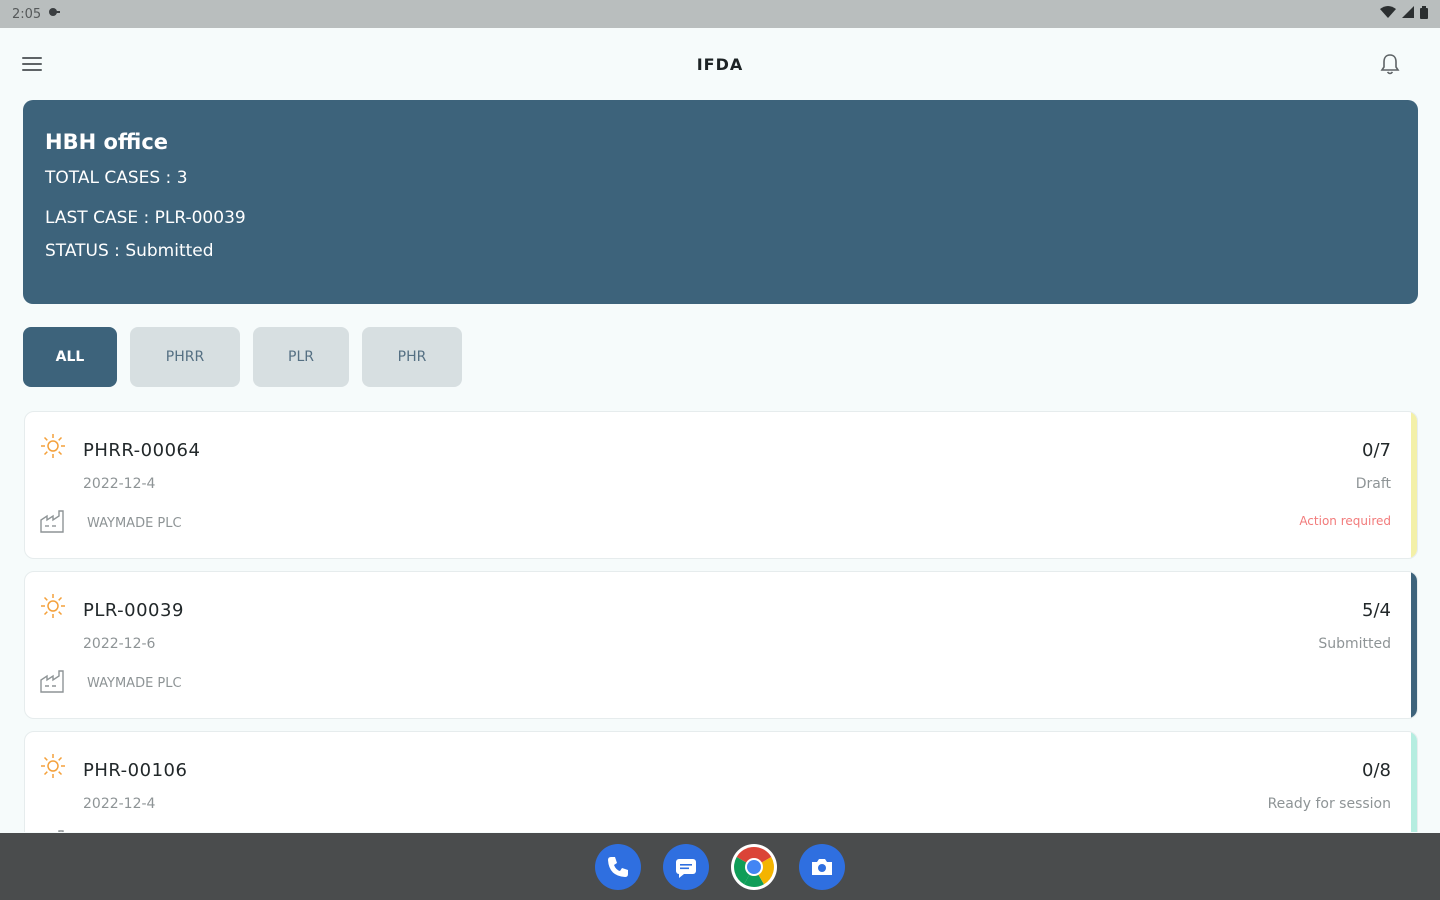  What do you see at coordinates (32, 64) in the screenshot?
I see `menu-icon` at bounding box center [32, 64].